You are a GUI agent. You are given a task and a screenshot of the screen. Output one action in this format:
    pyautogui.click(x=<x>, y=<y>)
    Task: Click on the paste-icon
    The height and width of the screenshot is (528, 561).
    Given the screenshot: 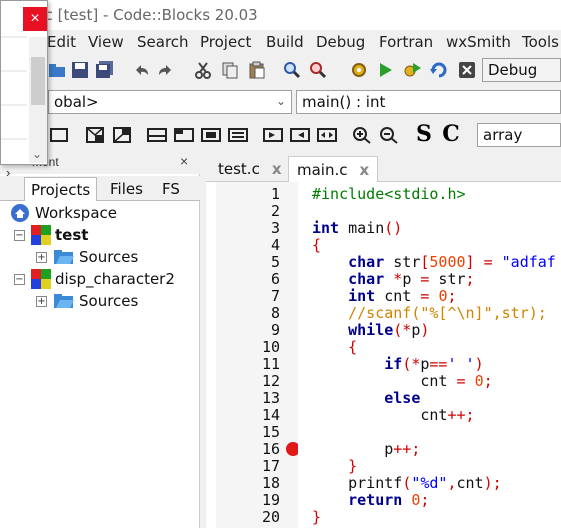 What is the action you would take?
    pyautogui.click(x=257, y=70)
    